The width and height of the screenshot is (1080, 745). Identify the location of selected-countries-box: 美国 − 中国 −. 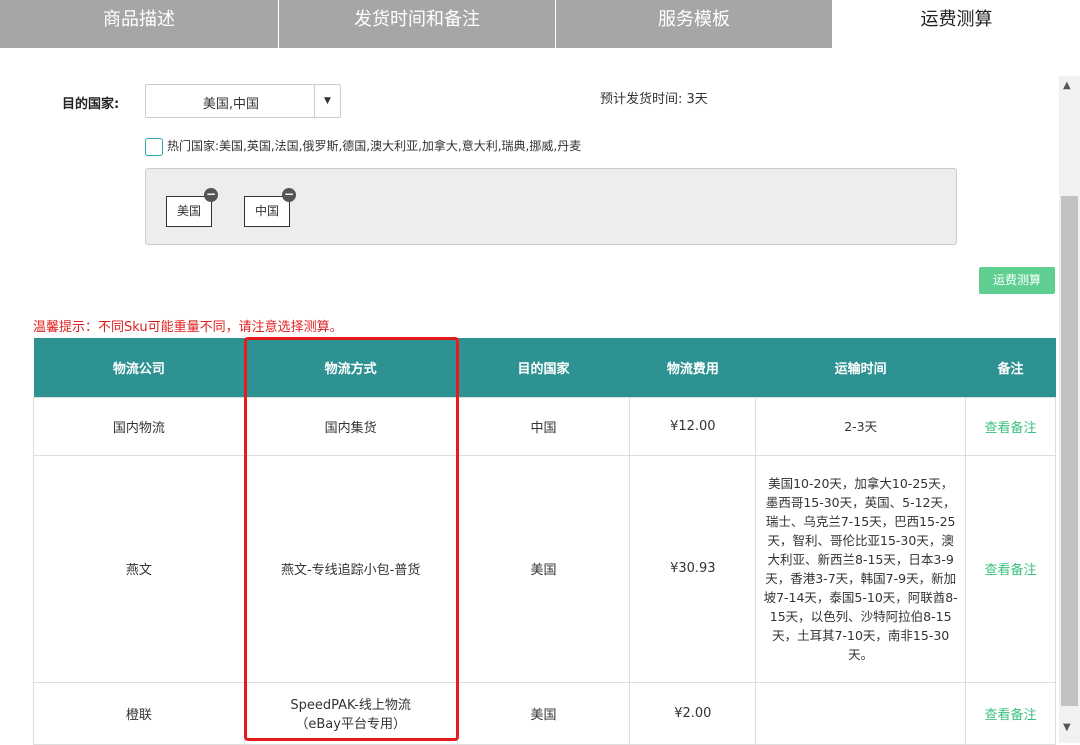
(551, 206).